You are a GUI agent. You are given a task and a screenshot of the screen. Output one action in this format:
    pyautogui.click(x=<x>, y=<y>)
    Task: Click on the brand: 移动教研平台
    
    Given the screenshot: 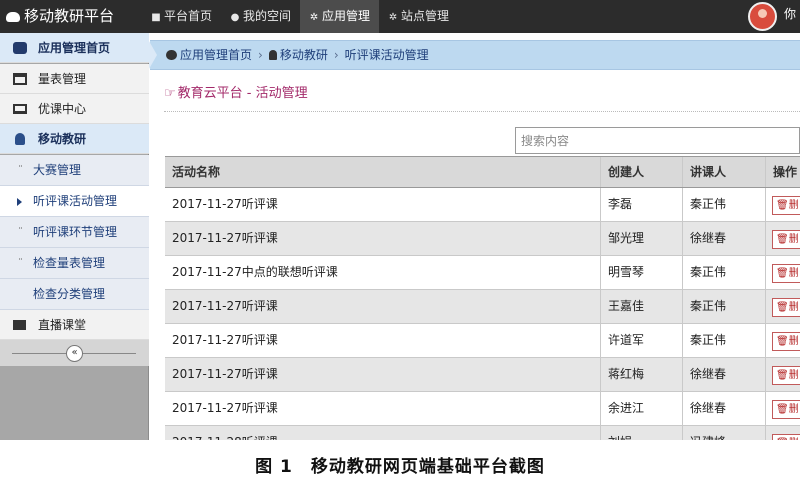 What is the action you would take?
    pyautogui.click(x=60, y=16)
    